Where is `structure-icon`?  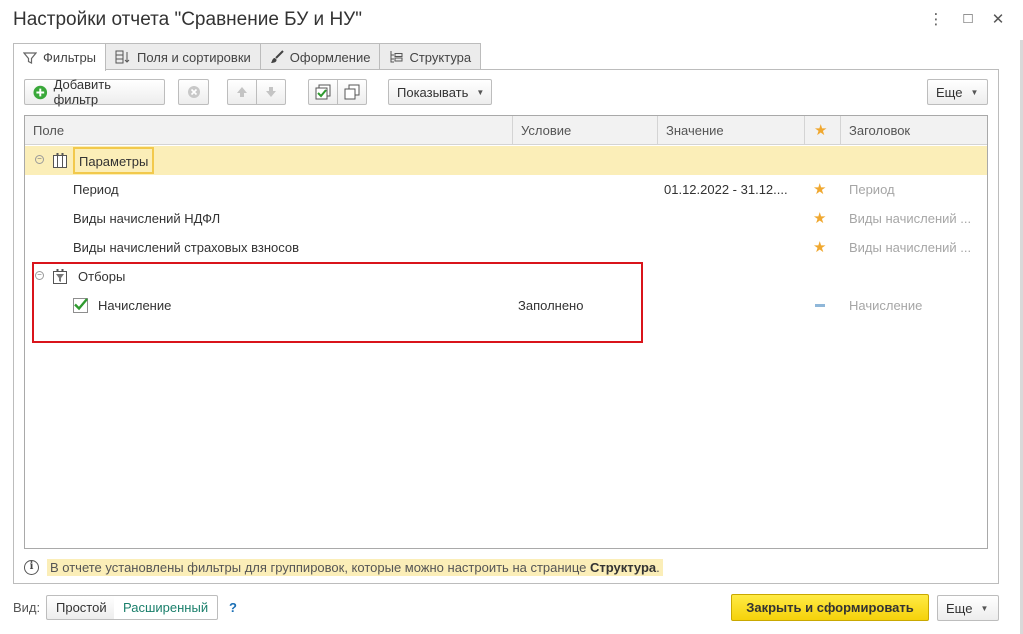 structure-icon is located at coordinates (396, 57).